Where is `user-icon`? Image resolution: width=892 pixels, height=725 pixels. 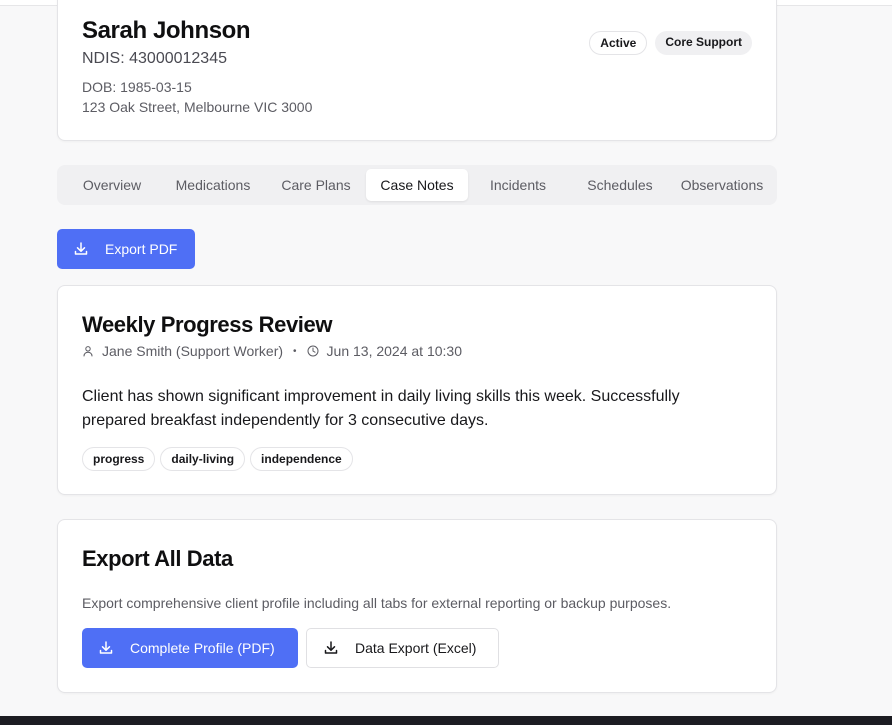 user-icon is located at coordinates (88, 351).